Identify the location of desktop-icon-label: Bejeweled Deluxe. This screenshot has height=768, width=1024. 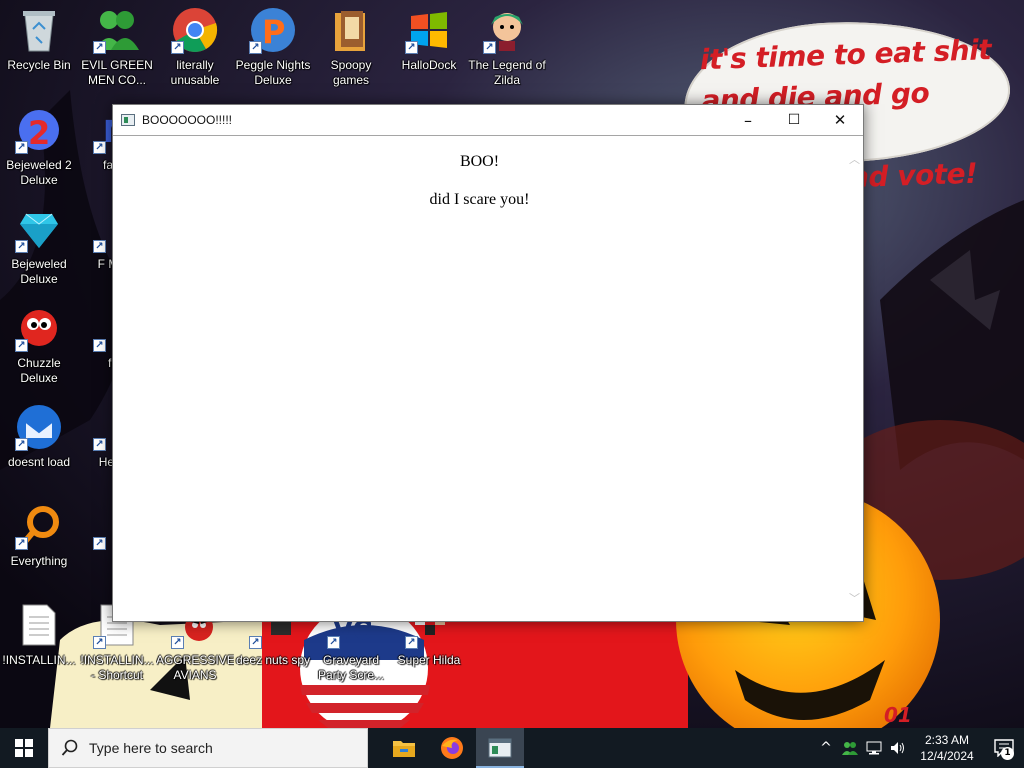
(39, 271).